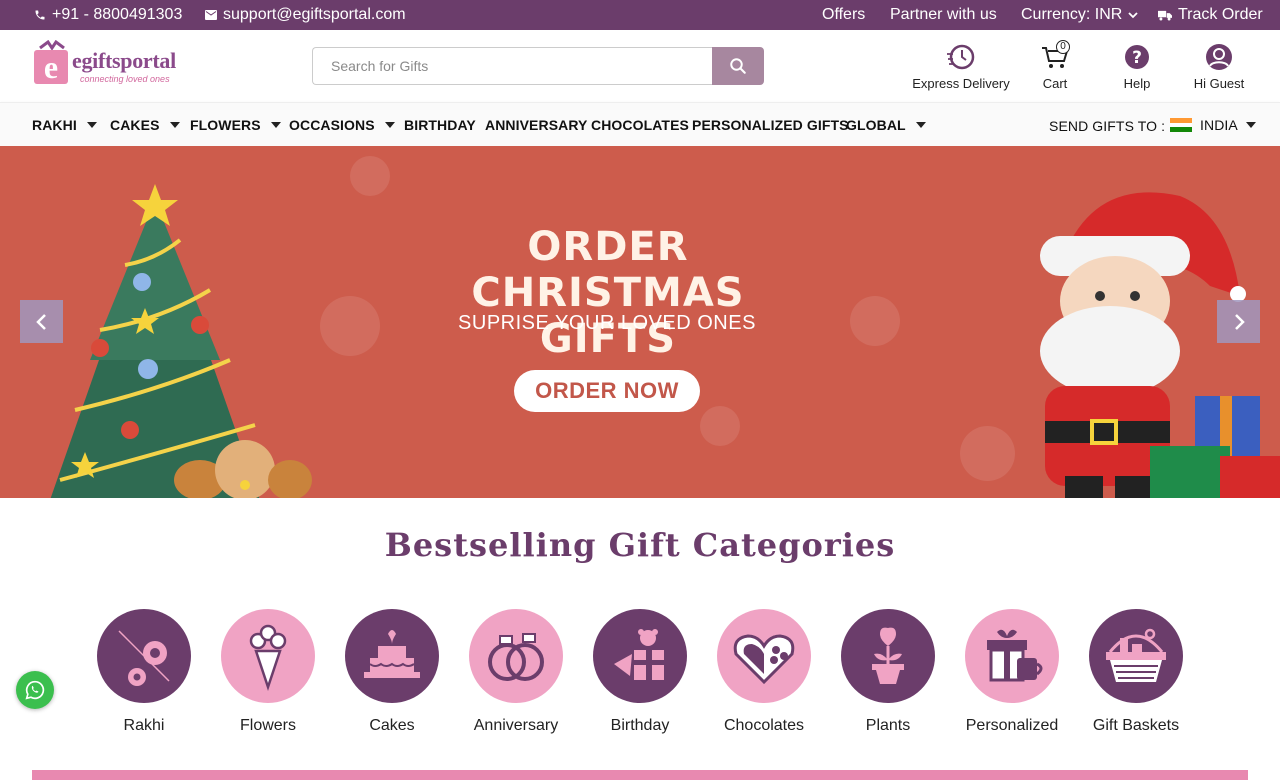 This screenshot has width=1280, height=780. I want to click on phone-icon, so click(40, 15).